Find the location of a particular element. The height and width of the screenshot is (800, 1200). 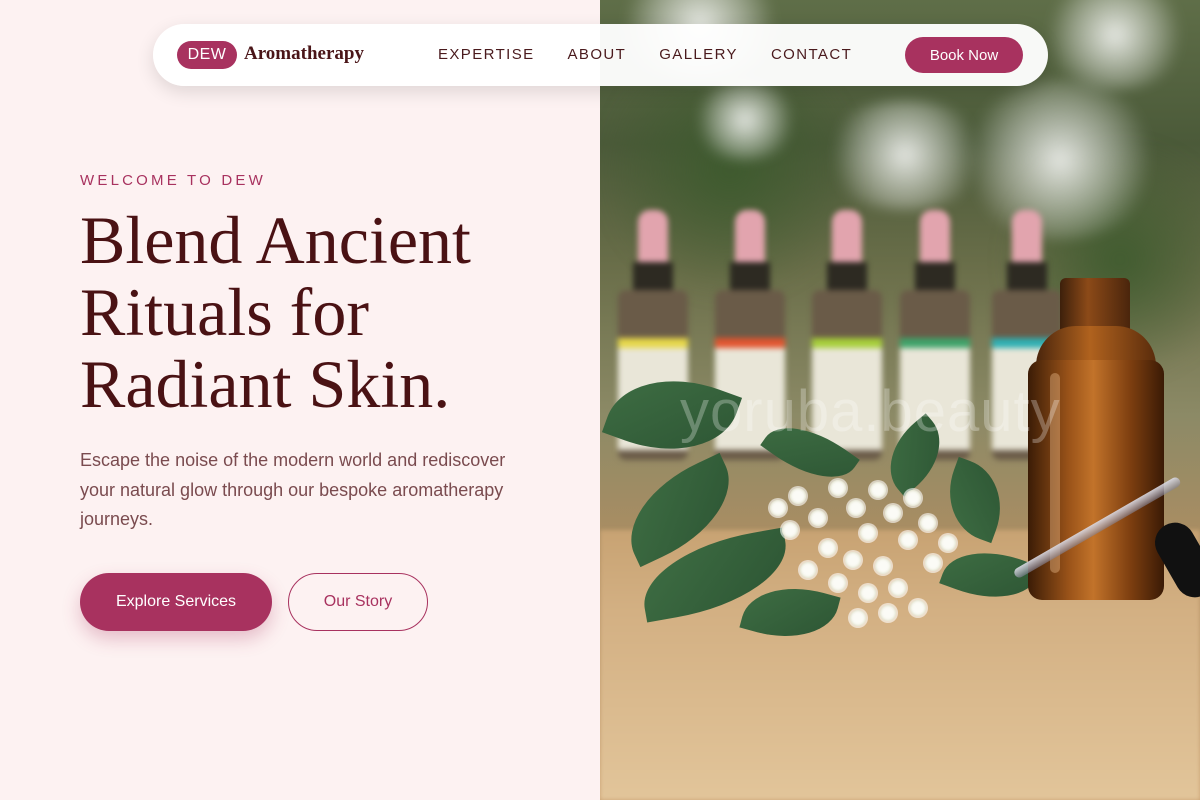

hero-headline-line: Radiant Skin. is located at coordinates (265, 384).